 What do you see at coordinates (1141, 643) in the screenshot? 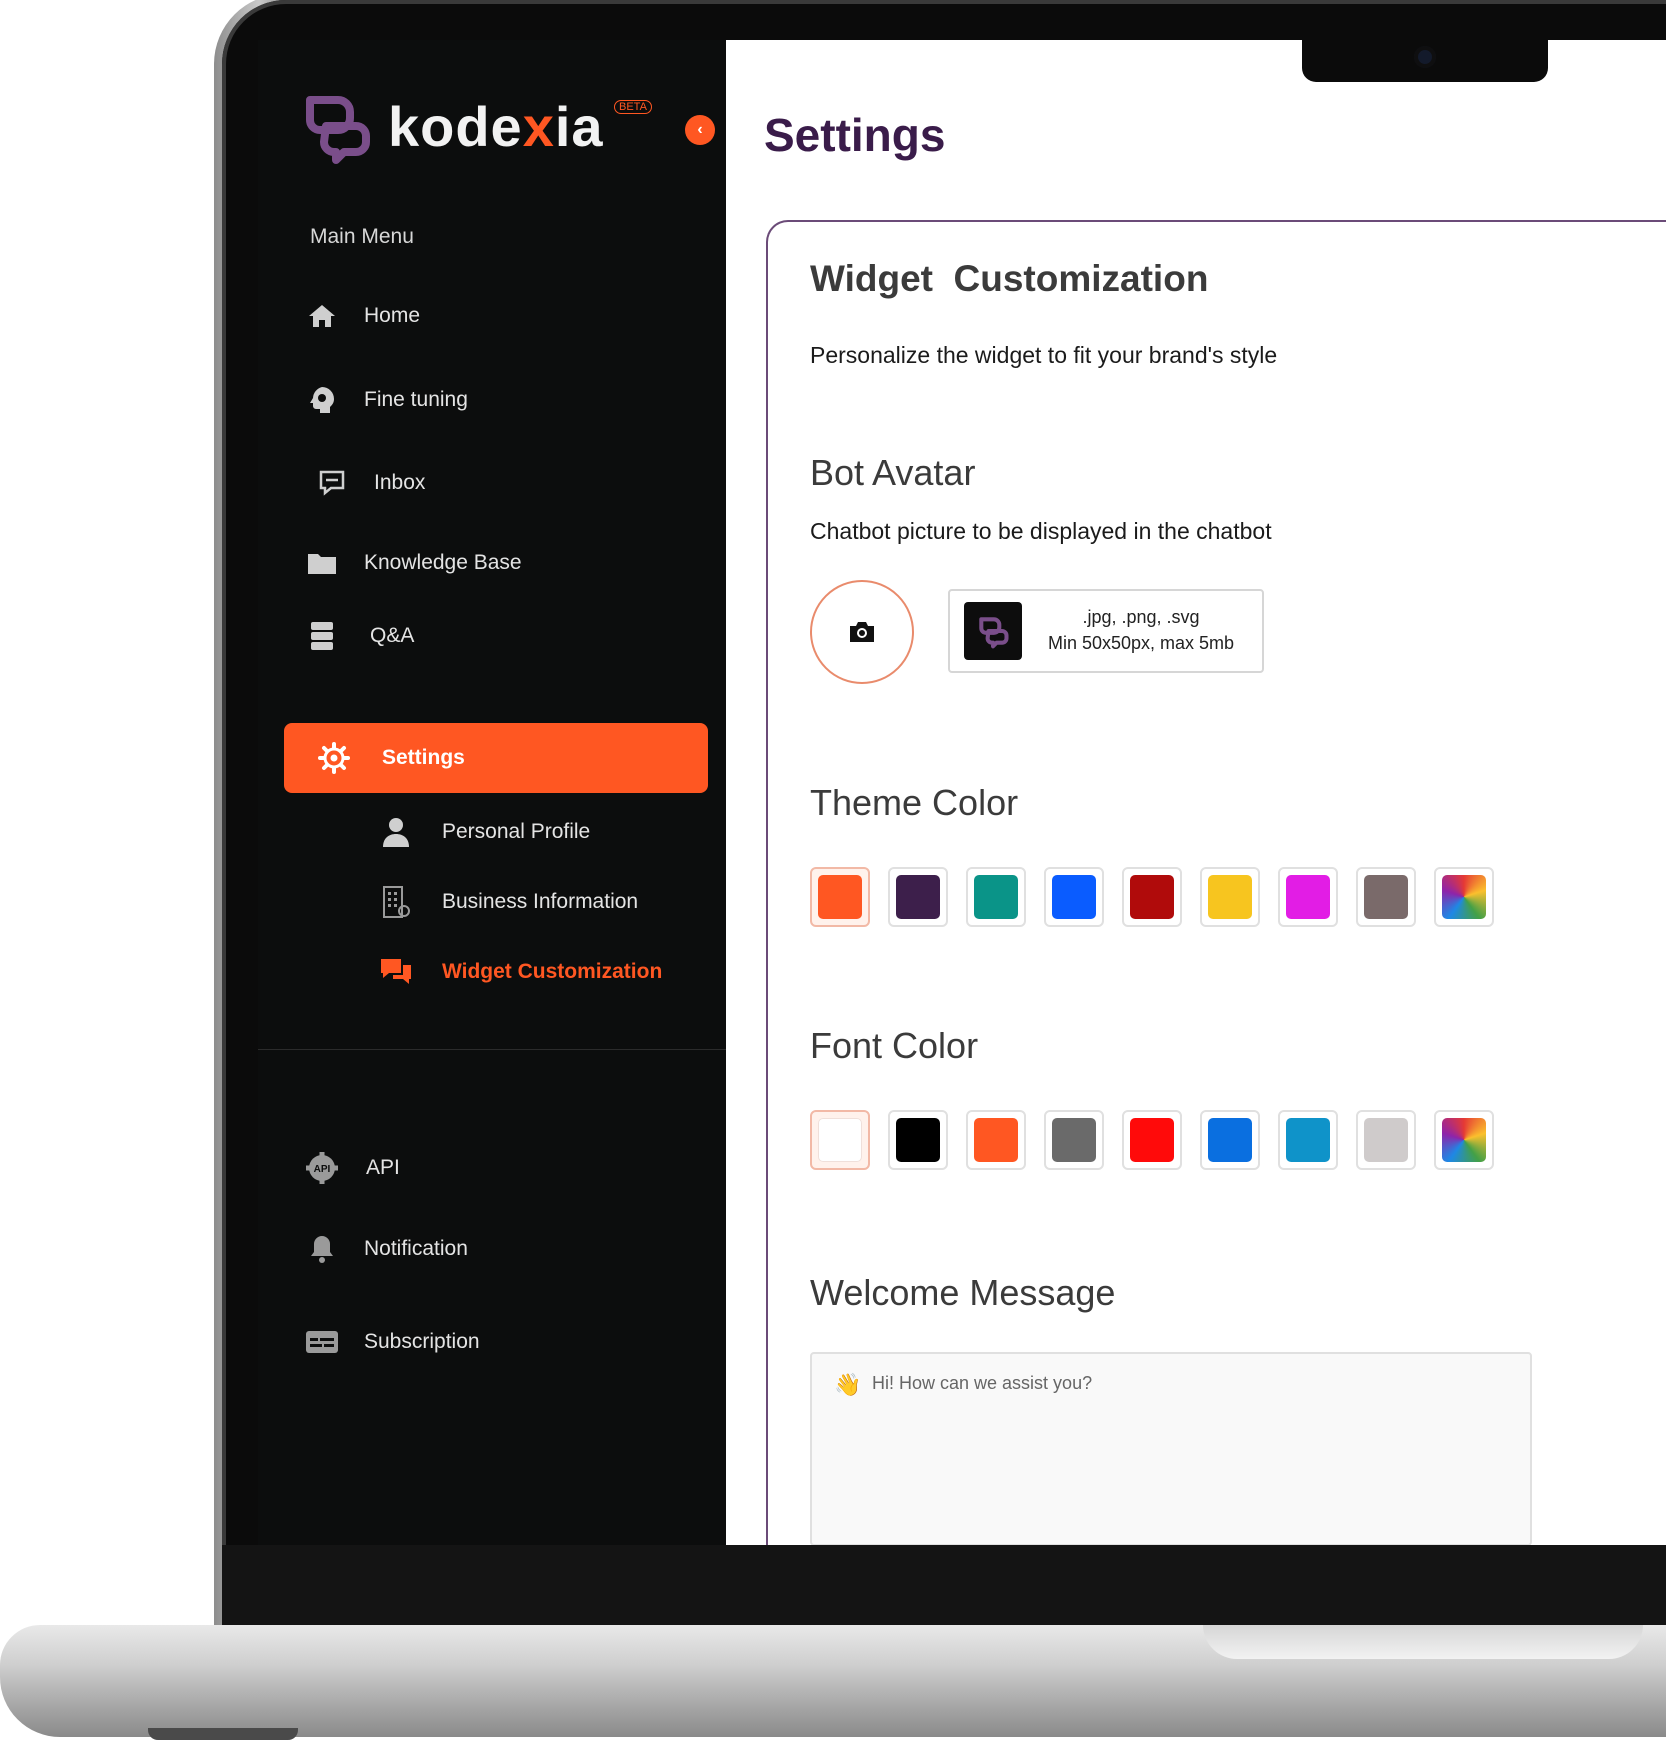
I see `upload-limits: Min 50x50px, max 5mb` at bounding box center [1141, 643].